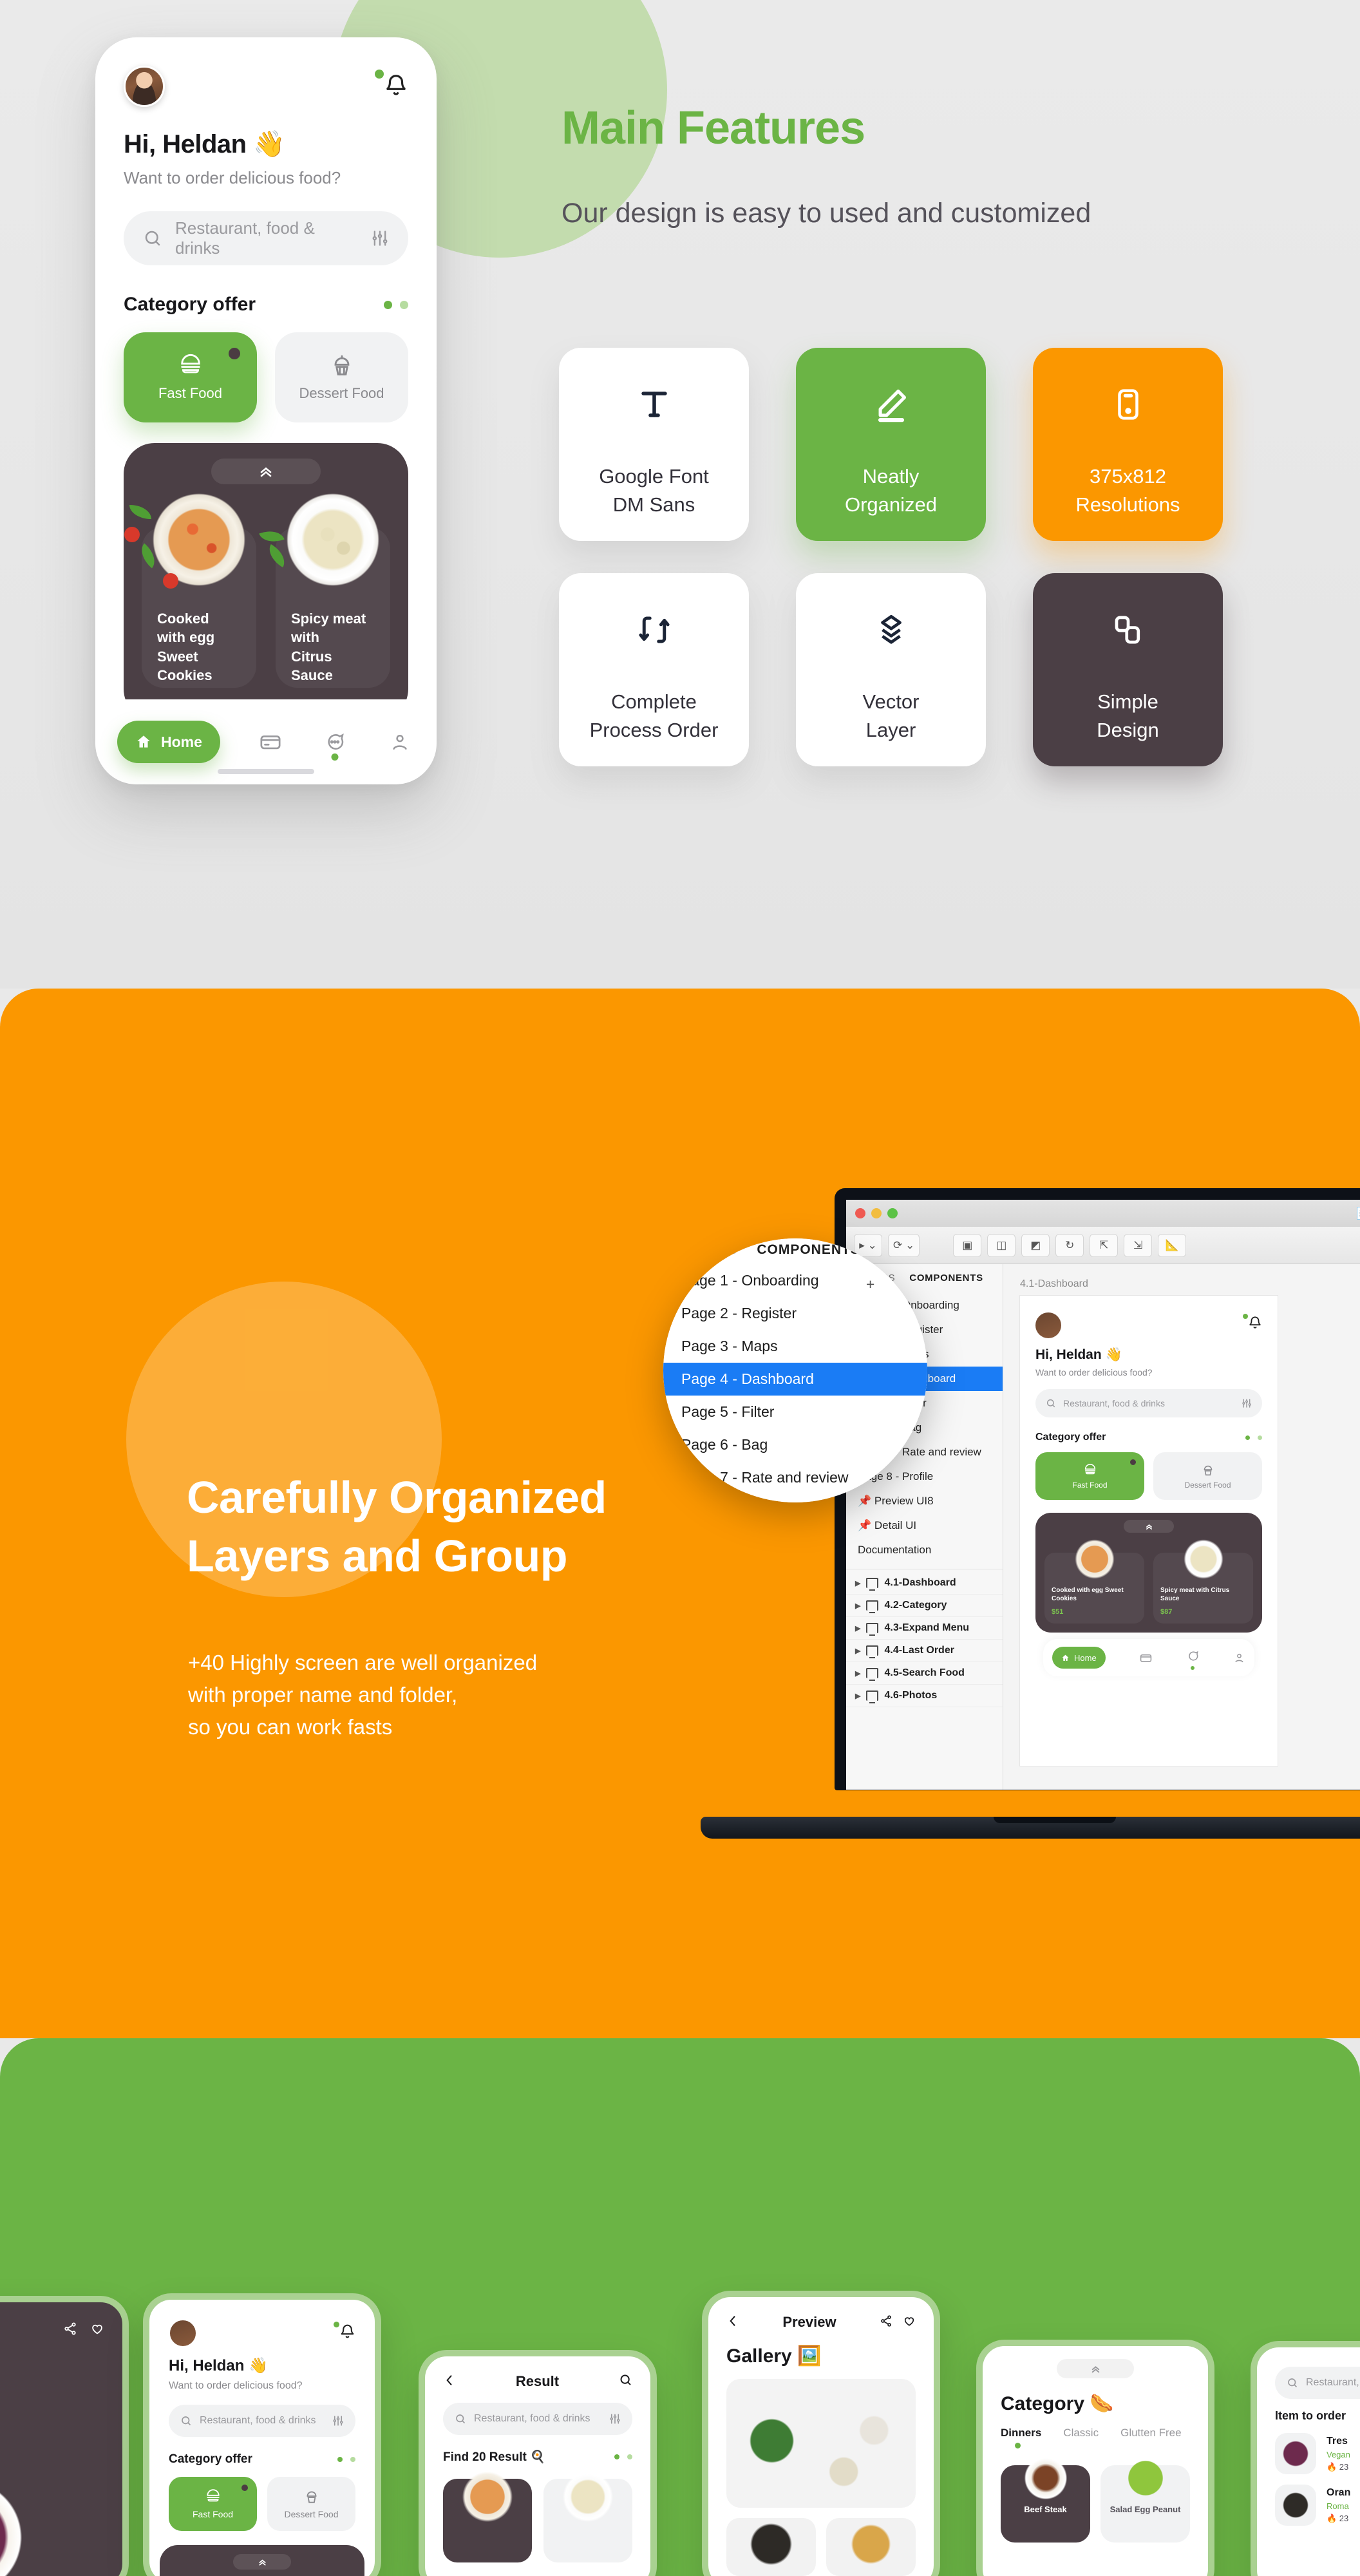 The width and height of the screenshot is (1360, 2576). Describe the element at coordinates (924, 1673) in the screenshot. I see `layer-row: ▶ 4.5-Search Food` at that location.